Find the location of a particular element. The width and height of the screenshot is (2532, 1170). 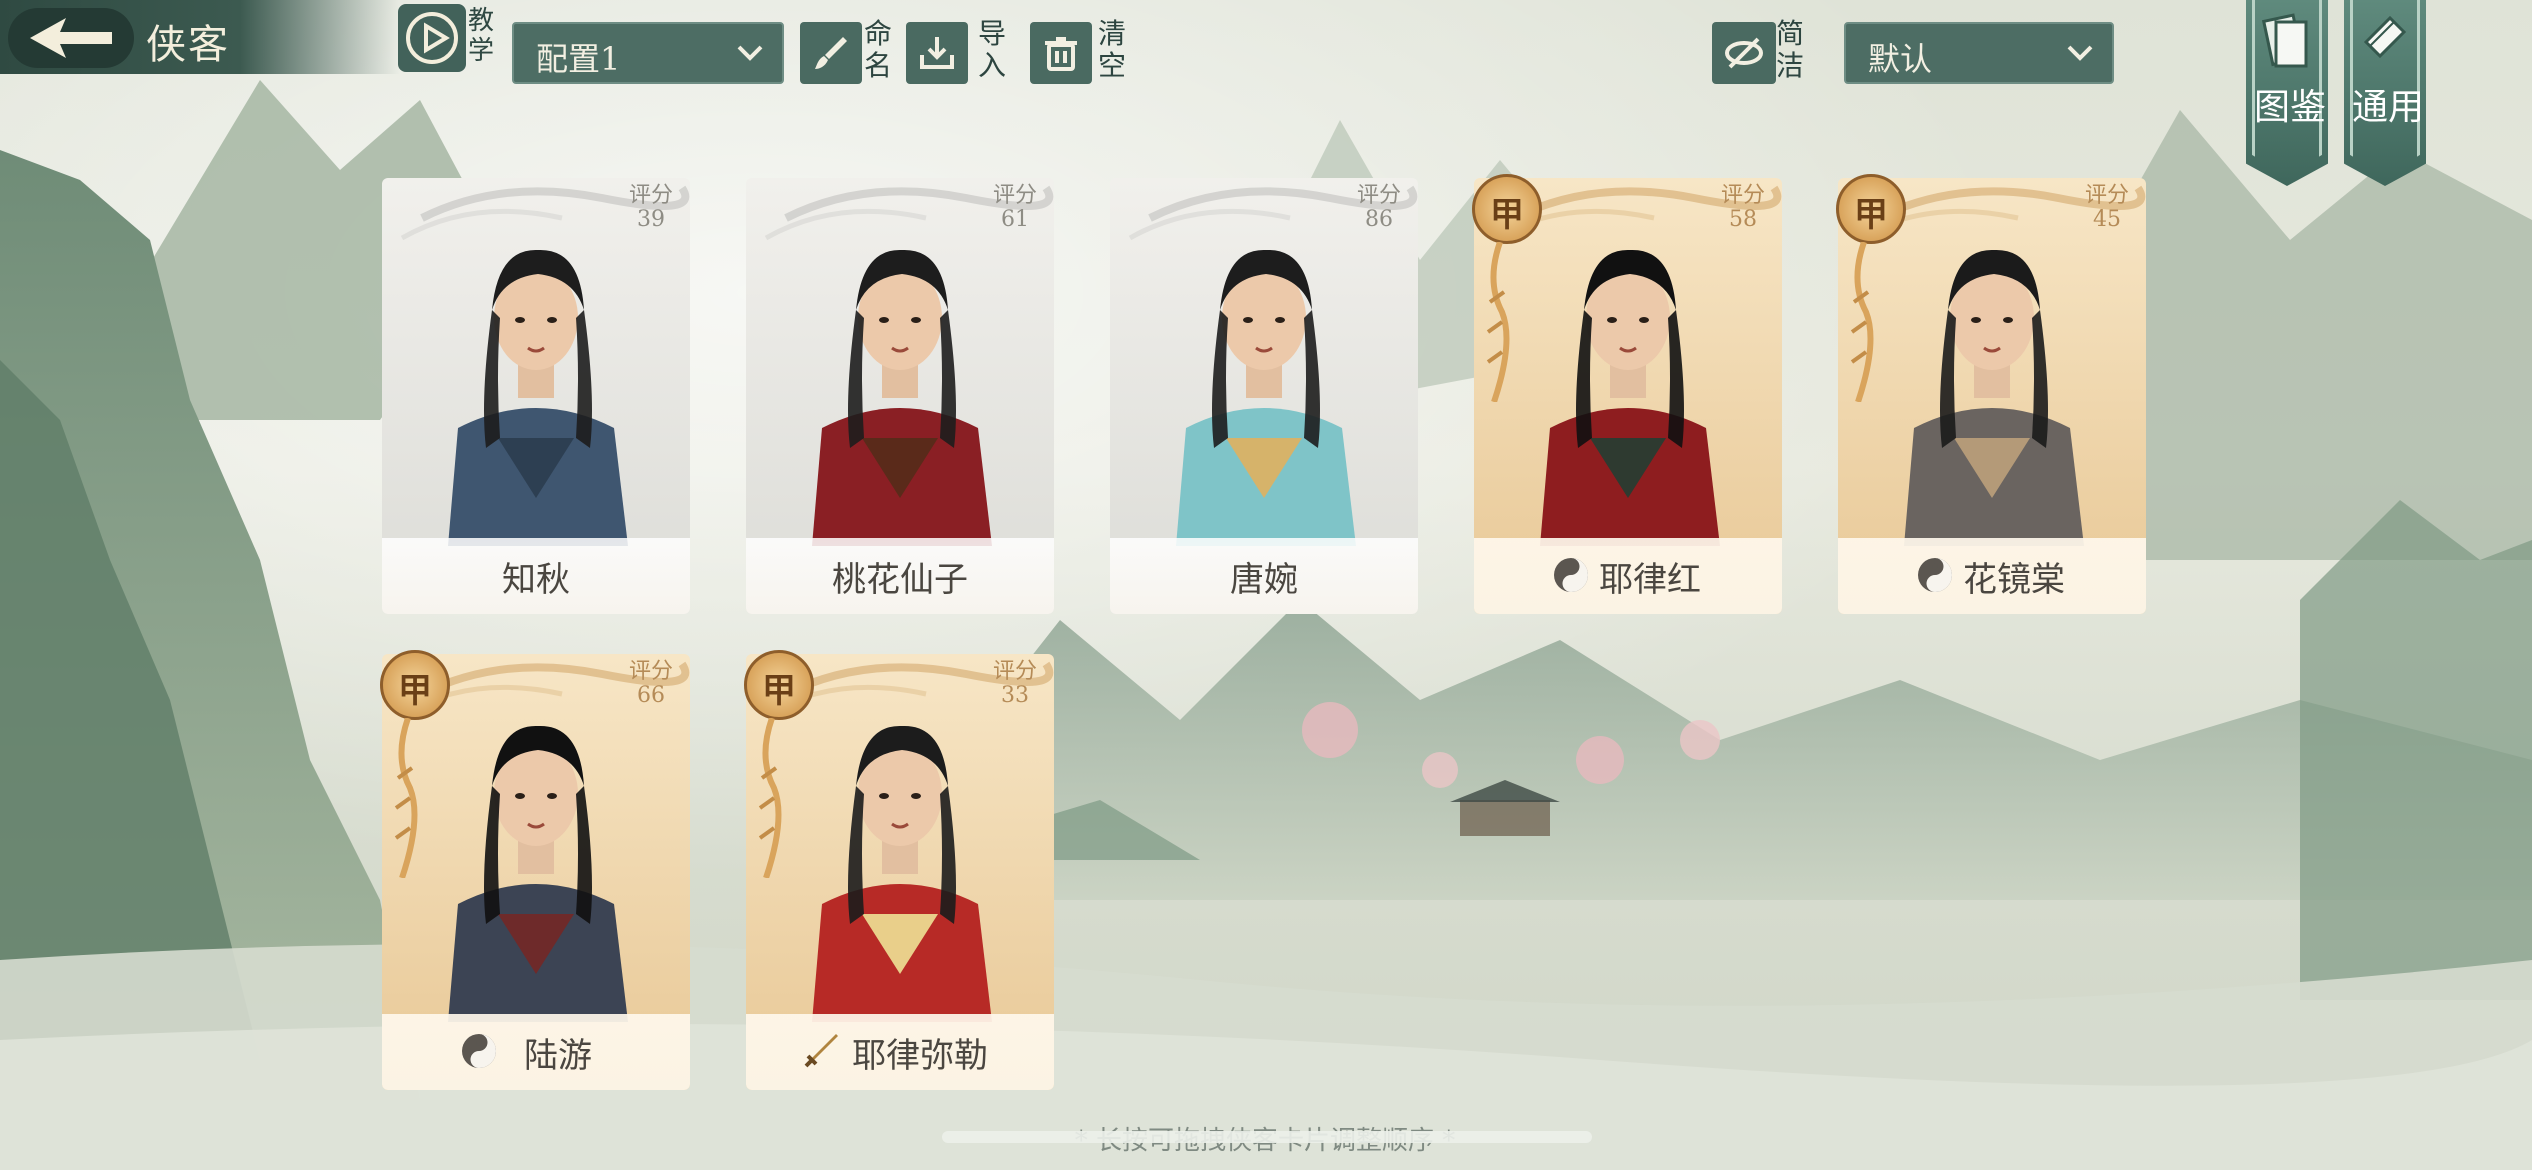

config-select: 配置1 is located at coordinates (648, 53).